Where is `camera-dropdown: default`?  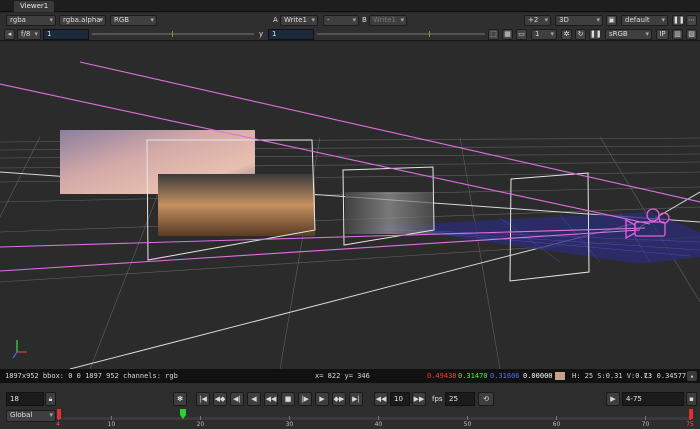
camera-dropdown: default is located at coordinates (644, 20).